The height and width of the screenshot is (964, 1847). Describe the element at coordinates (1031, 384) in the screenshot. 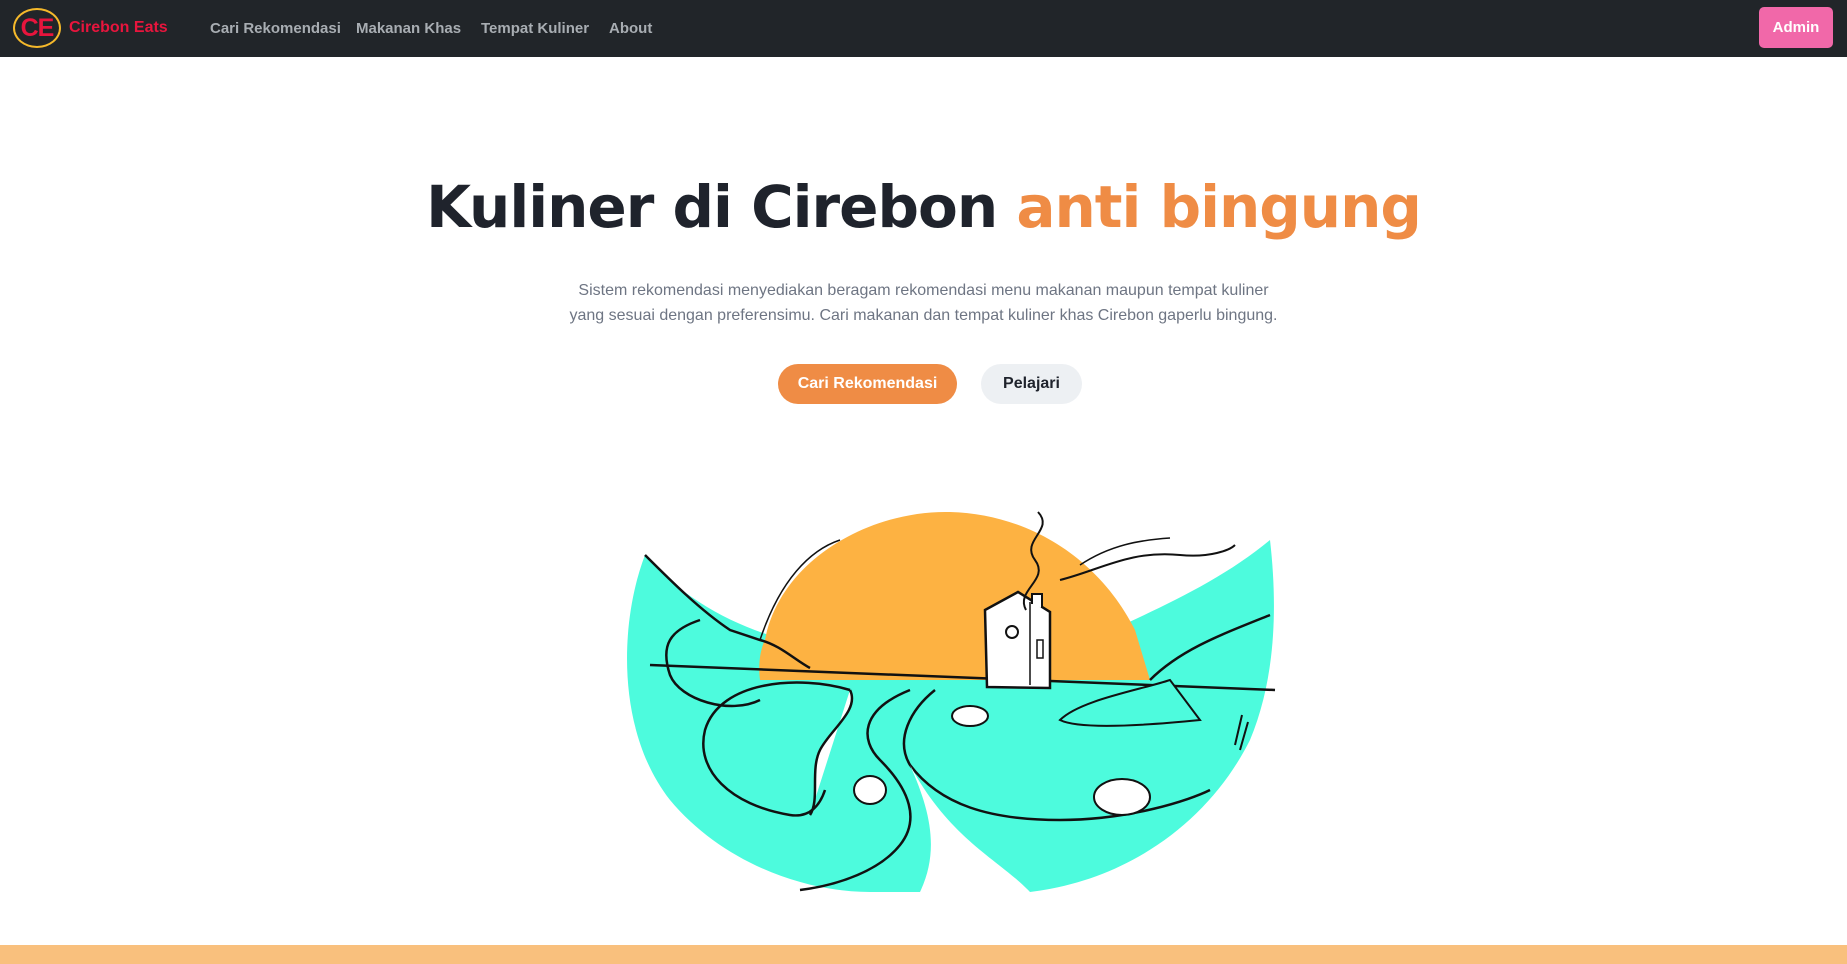

I see `pelajari-button: Pelajari` at that location.